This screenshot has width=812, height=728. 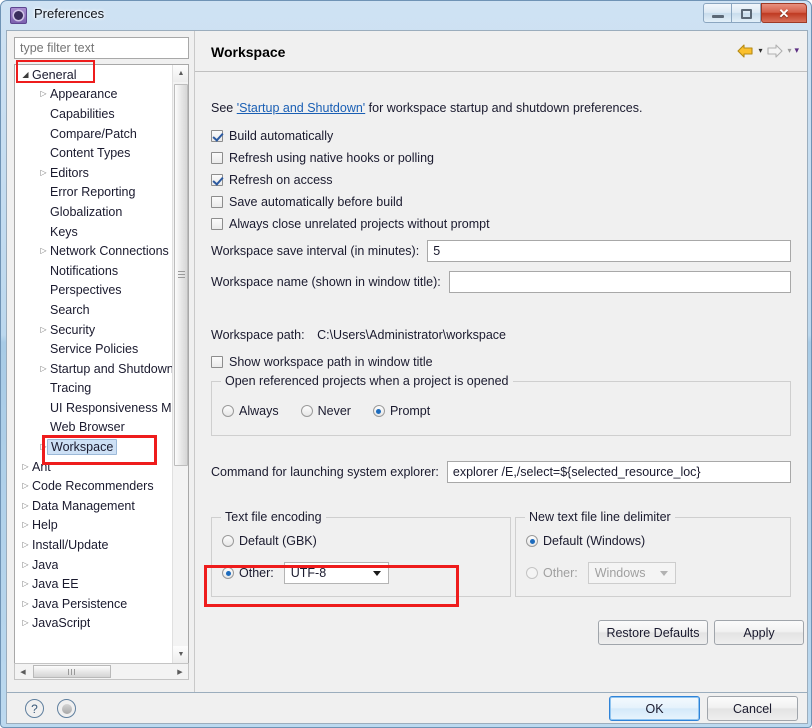 What do you see at coordinates (94, 232) in the screenshot?
I see `sidebar-item-keys: Keys` at bounding box center [94, 232].